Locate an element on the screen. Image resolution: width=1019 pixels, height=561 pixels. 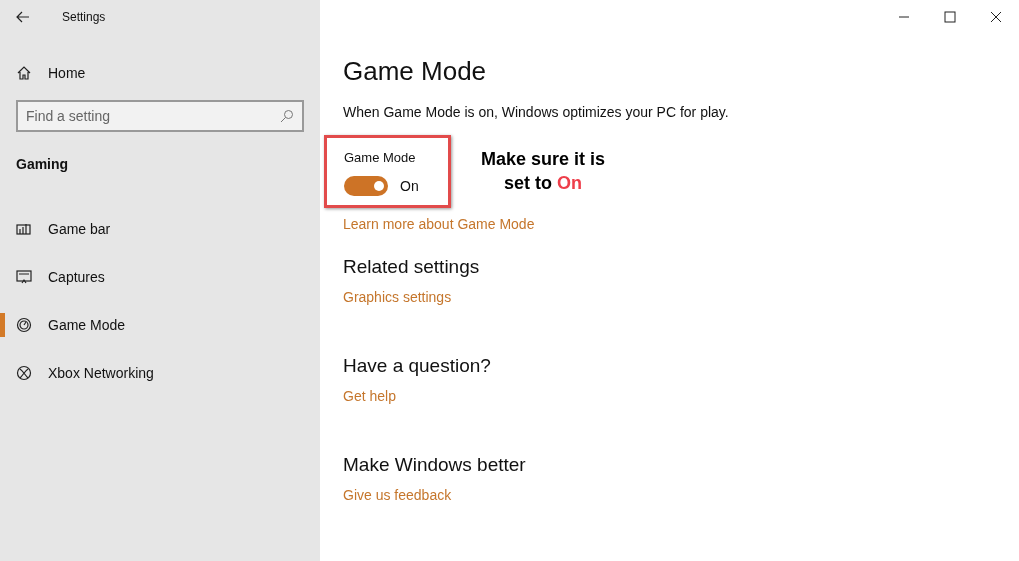
toggle-label: Game Mode is located at coordinates (380, 158).